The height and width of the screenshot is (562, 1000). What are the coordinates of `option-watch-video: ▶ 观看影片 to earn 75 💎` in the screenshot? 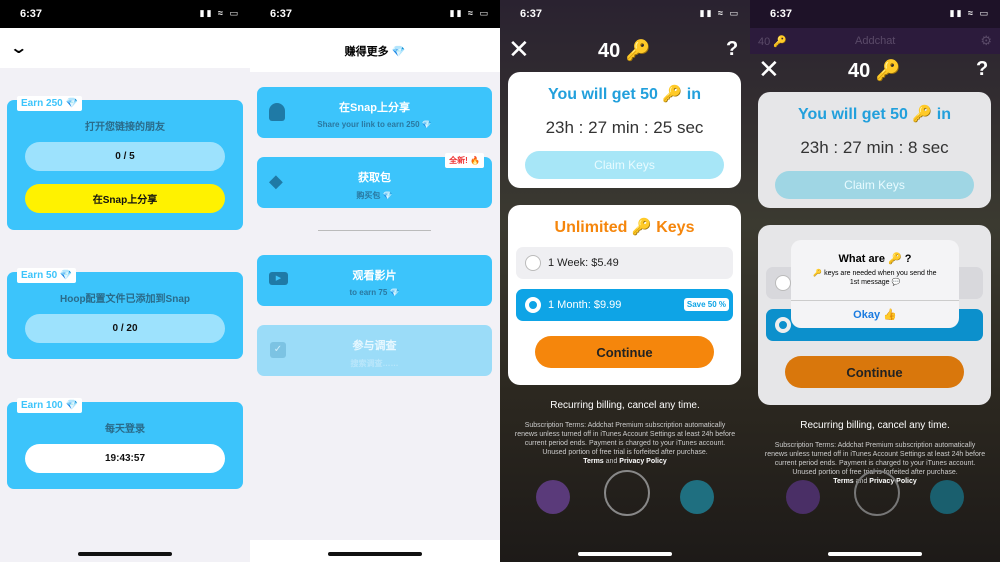 It's located at (374, 280).